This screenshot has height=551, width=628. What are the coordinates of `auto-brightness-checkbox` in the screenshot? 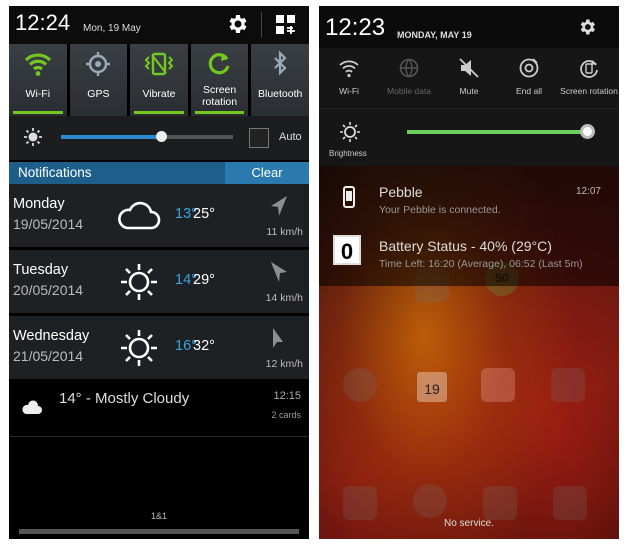 It's located at (259, 138).